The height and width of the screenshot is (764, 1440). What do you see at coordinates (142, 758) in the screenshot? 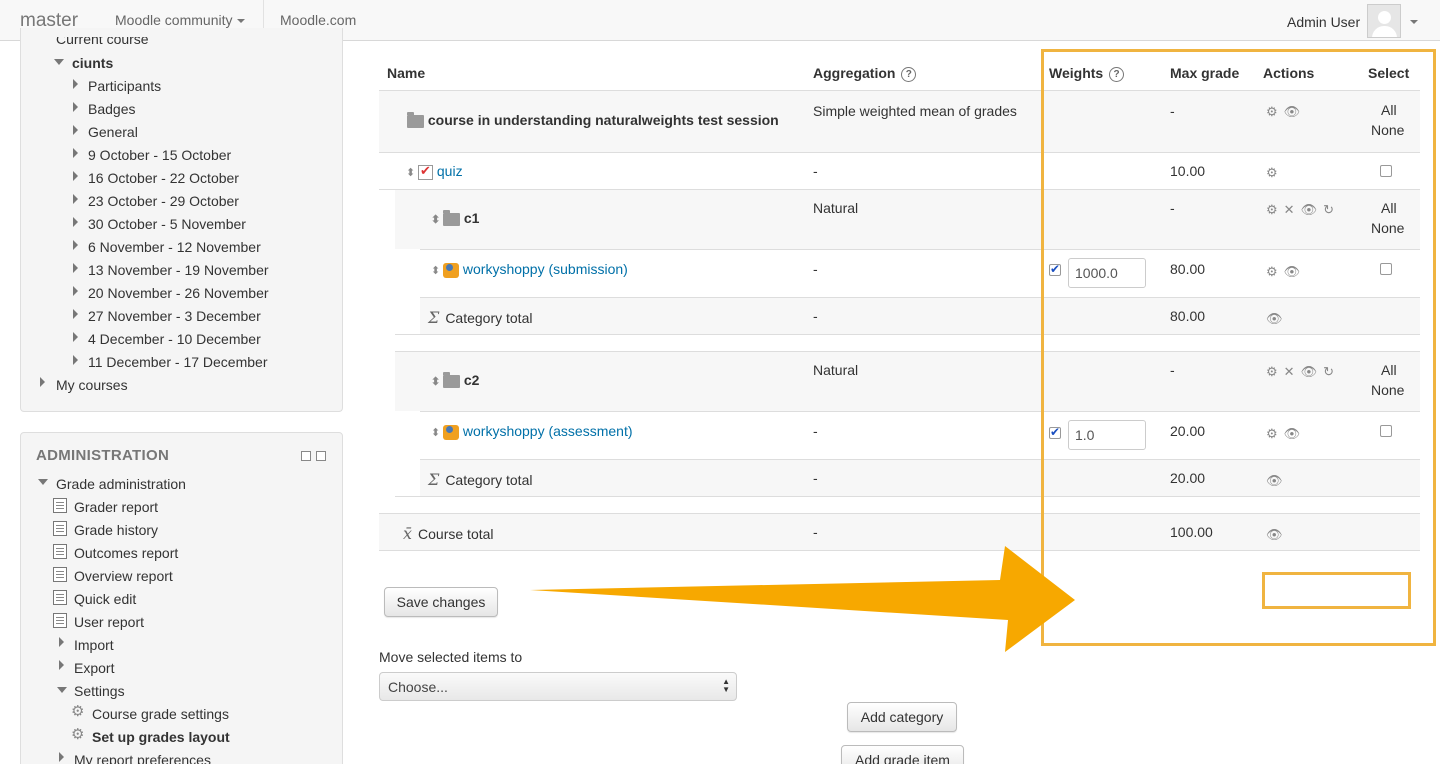
I see `report-prefs-node: My report preferences` at bounding box center [142, 758].